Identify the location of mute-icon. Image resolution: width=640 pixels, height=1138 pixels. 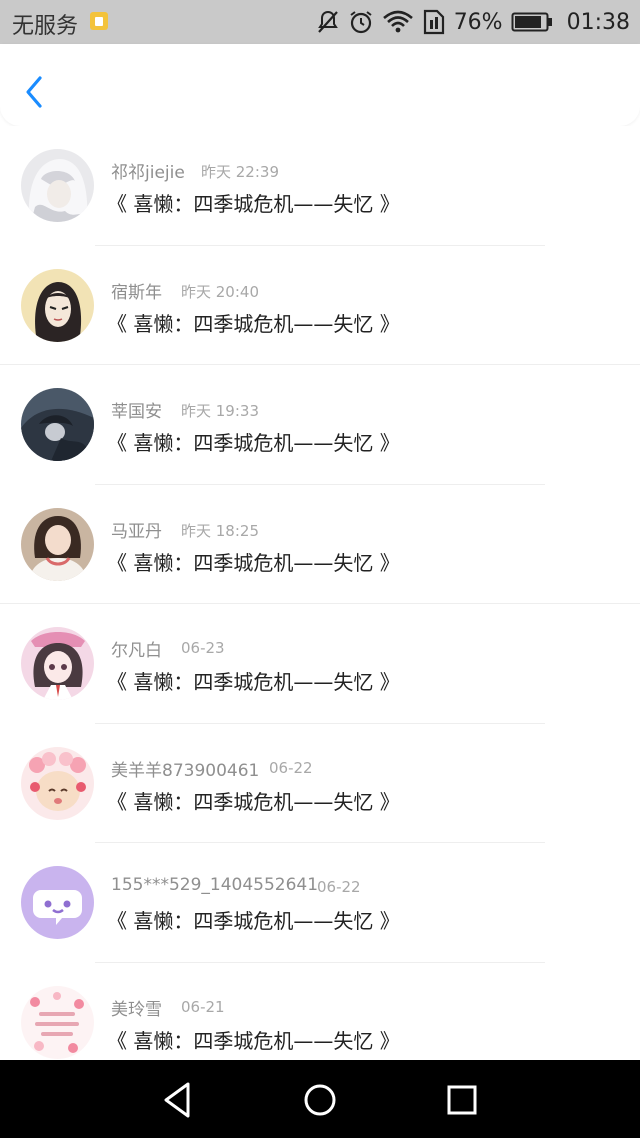
(327, 21).